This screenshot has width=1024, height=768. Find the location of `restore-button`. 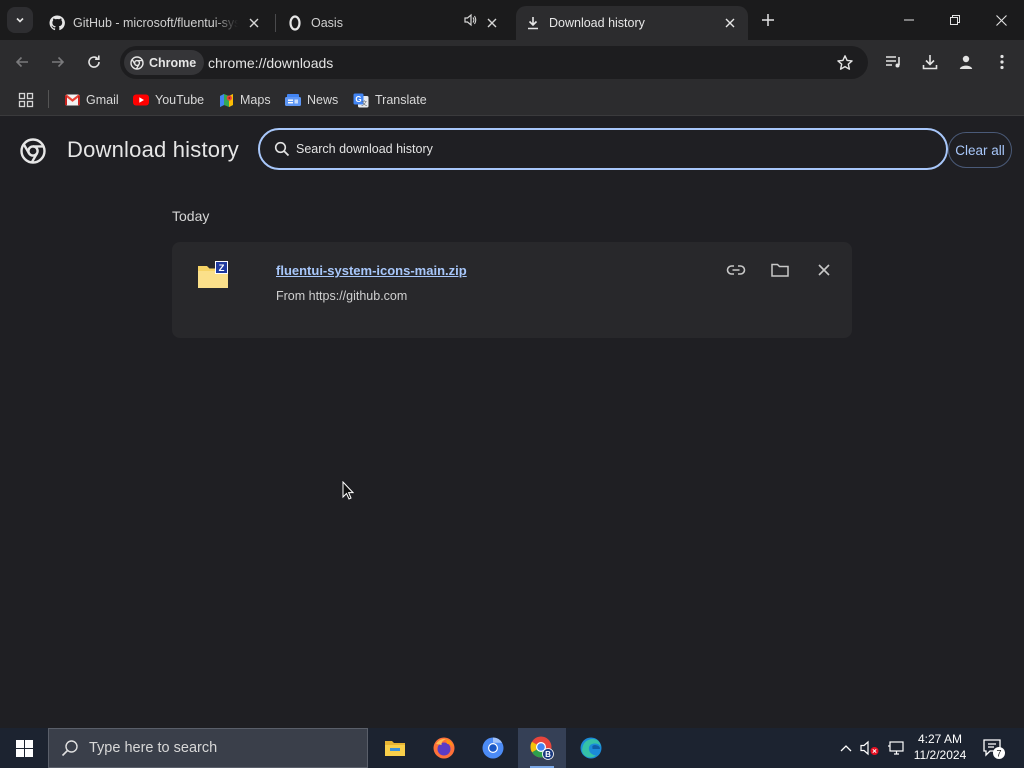

restore-button is located at coordinates (955, 20).